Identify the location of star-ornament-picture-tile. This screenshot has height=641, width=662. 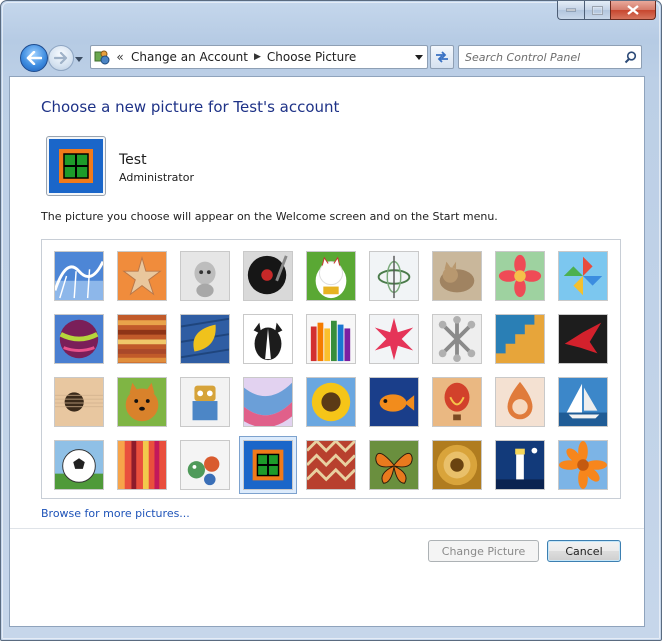
(394, 339).